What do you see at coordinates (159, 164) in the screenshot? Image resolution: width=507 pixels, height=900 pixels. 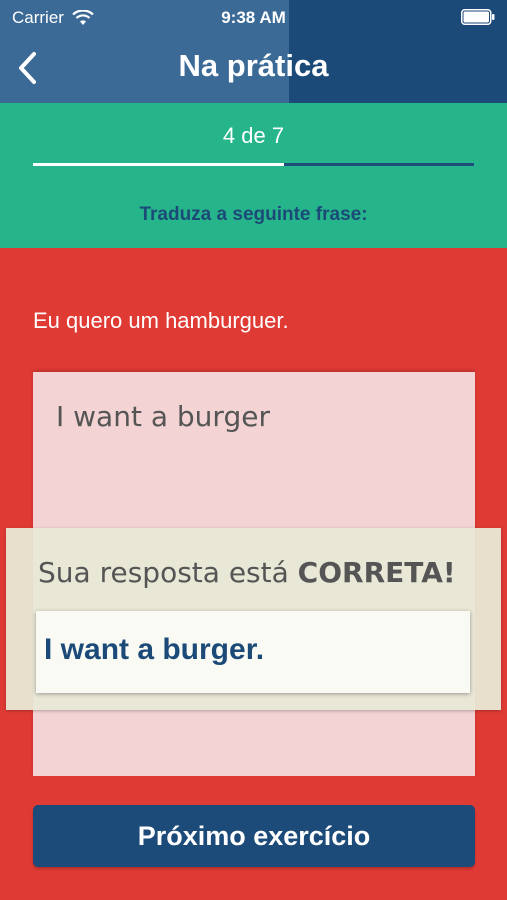 I see `progress-bar-fill` at bounding box center [159, 164].